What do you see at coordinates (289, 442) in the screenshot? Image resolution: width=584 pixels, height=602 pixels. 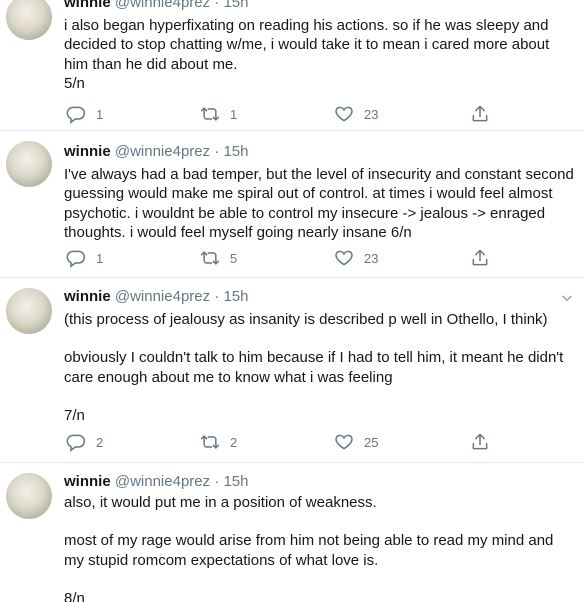 I see `tweet-actions: 2 2 25` at bounding box center [289, 442].